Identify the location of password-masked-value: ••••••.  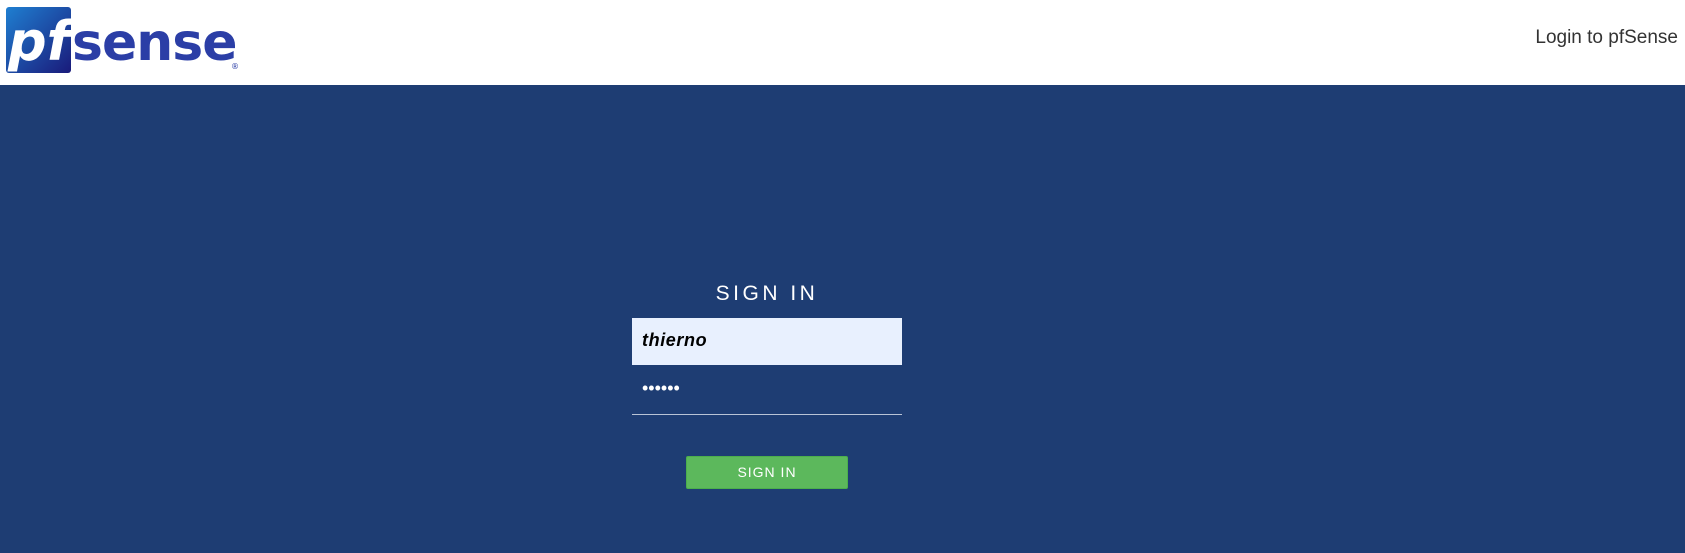
(661, 388).